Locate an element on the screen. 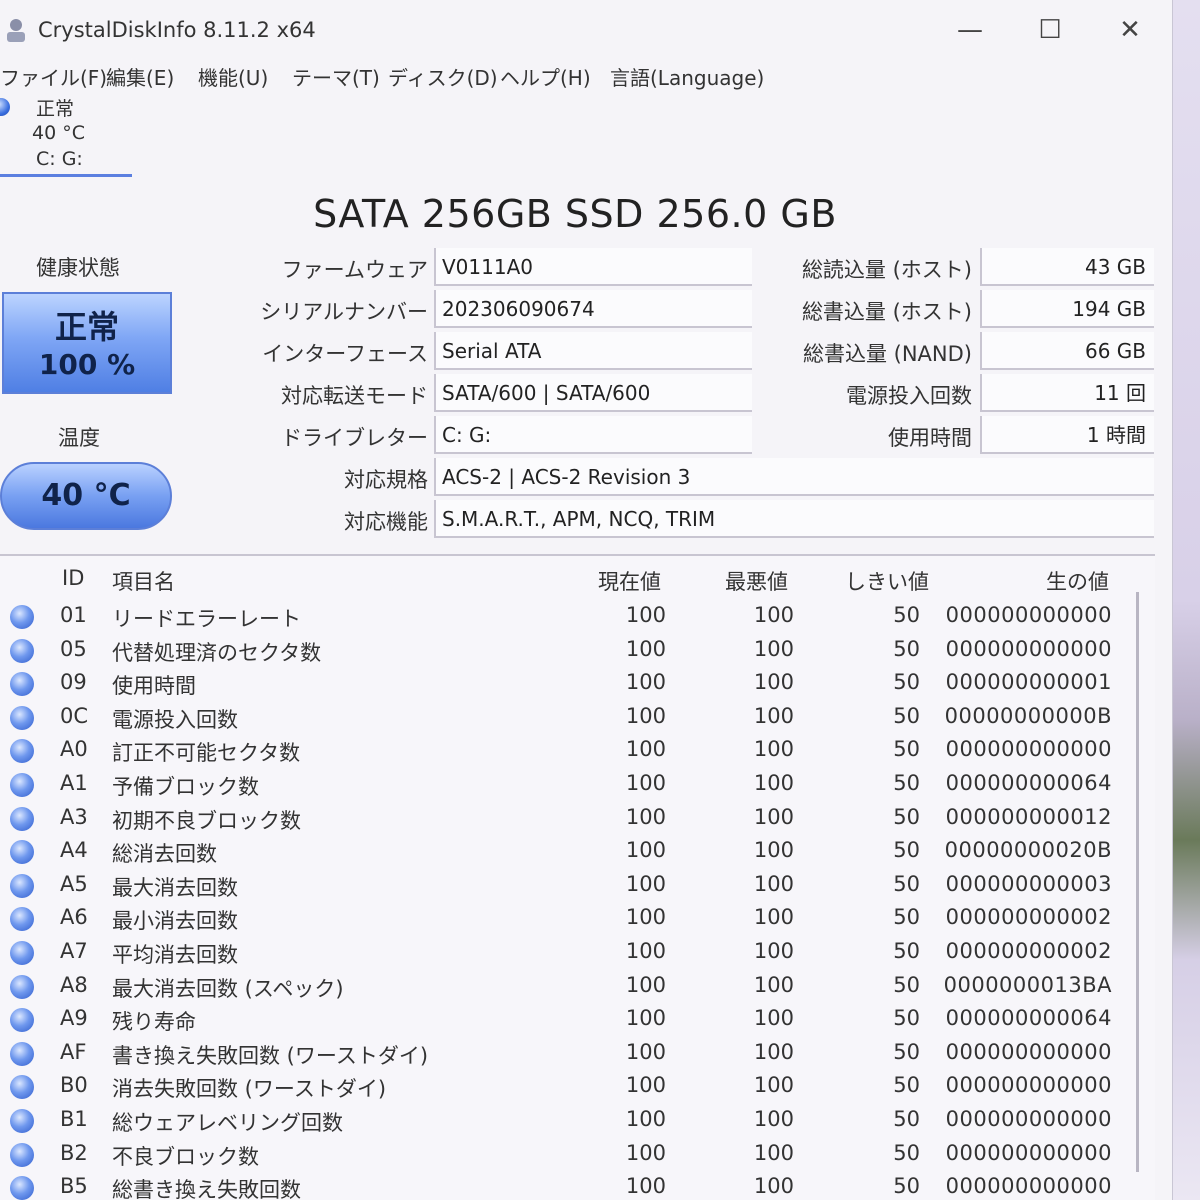 The height and width of the screenshot is (1200, 1200). menu-theme: テーマ(T) is located at coordinates (336, 76).